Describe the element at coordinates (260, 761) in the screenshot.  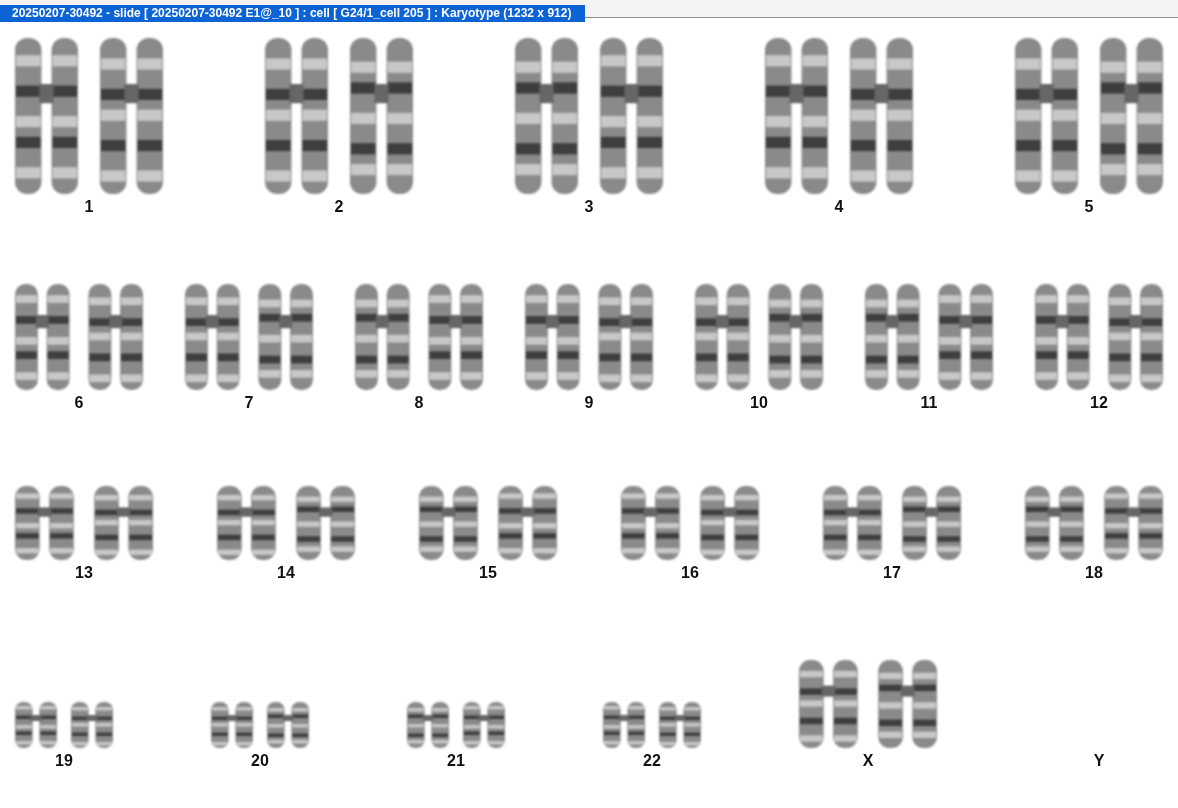
I see `chromosome-number: 20` at that location.